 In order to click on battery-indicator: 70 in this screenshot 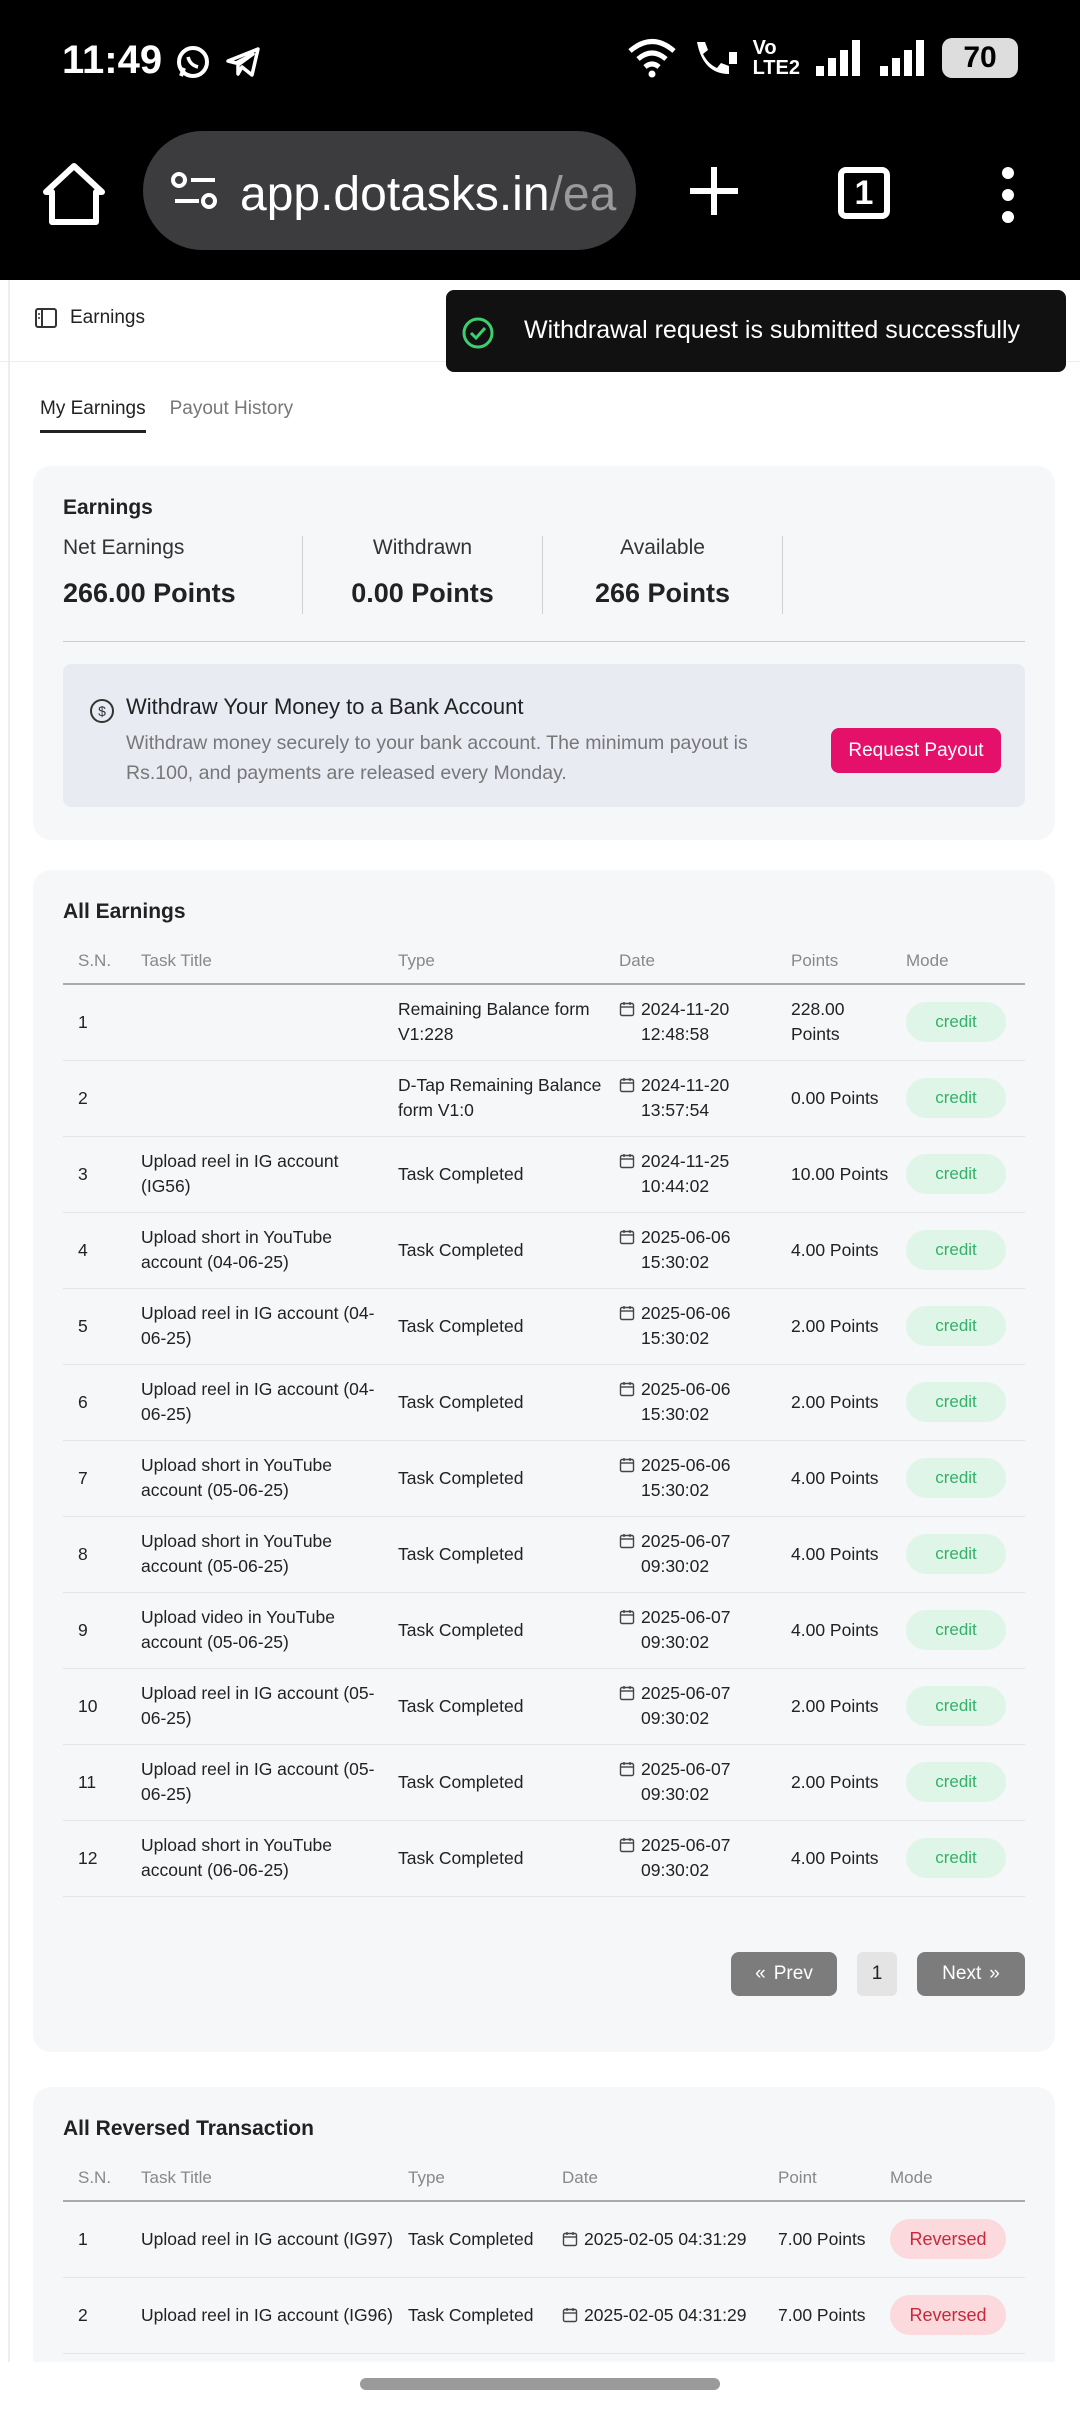, I will do `click(980, 58)`.